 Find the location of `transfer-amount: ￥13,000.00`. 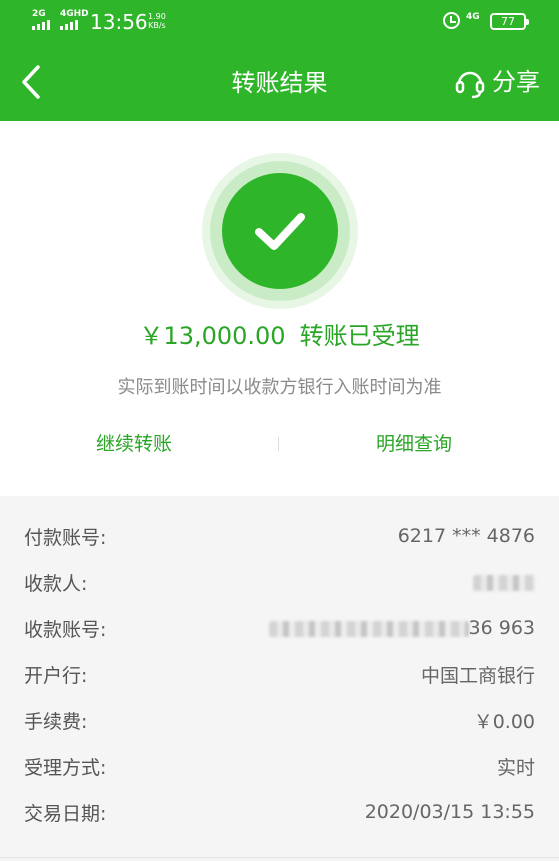

transfer-amount: ￥13,000.00 is located at coordinates (212, 336).